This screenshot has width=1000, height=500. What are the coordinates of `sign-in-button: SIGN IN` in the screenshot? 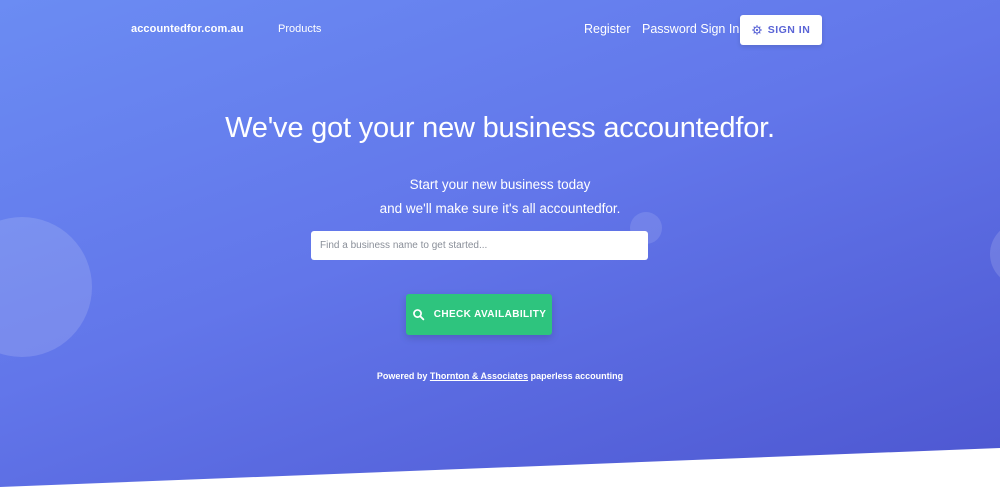 It's located at (781, 30).